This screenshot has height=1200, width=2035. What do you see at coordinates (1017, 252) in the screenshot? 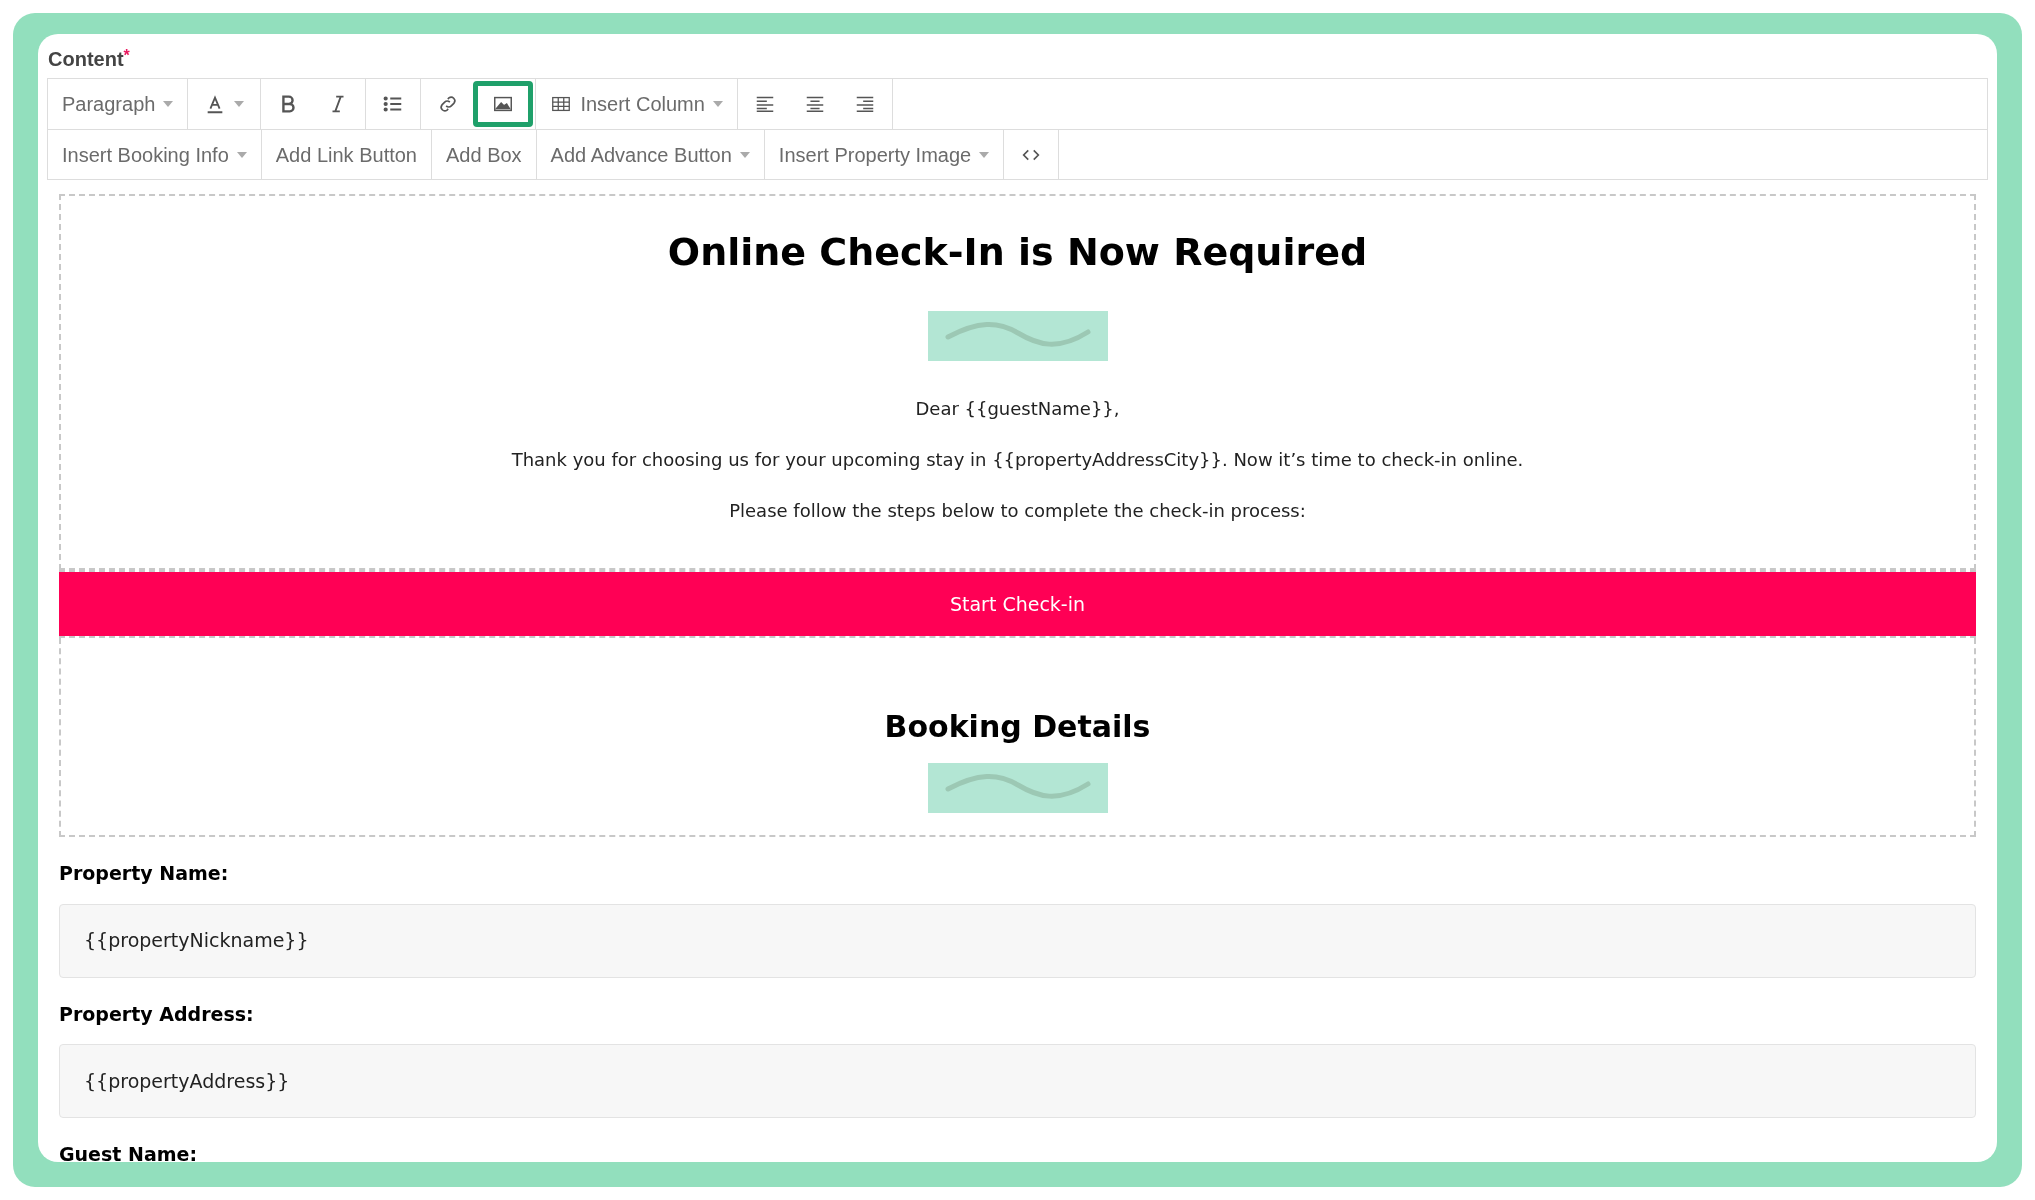
I see `email-heading: Online Check-In is Now Required` at bounding box center [1017, 252].